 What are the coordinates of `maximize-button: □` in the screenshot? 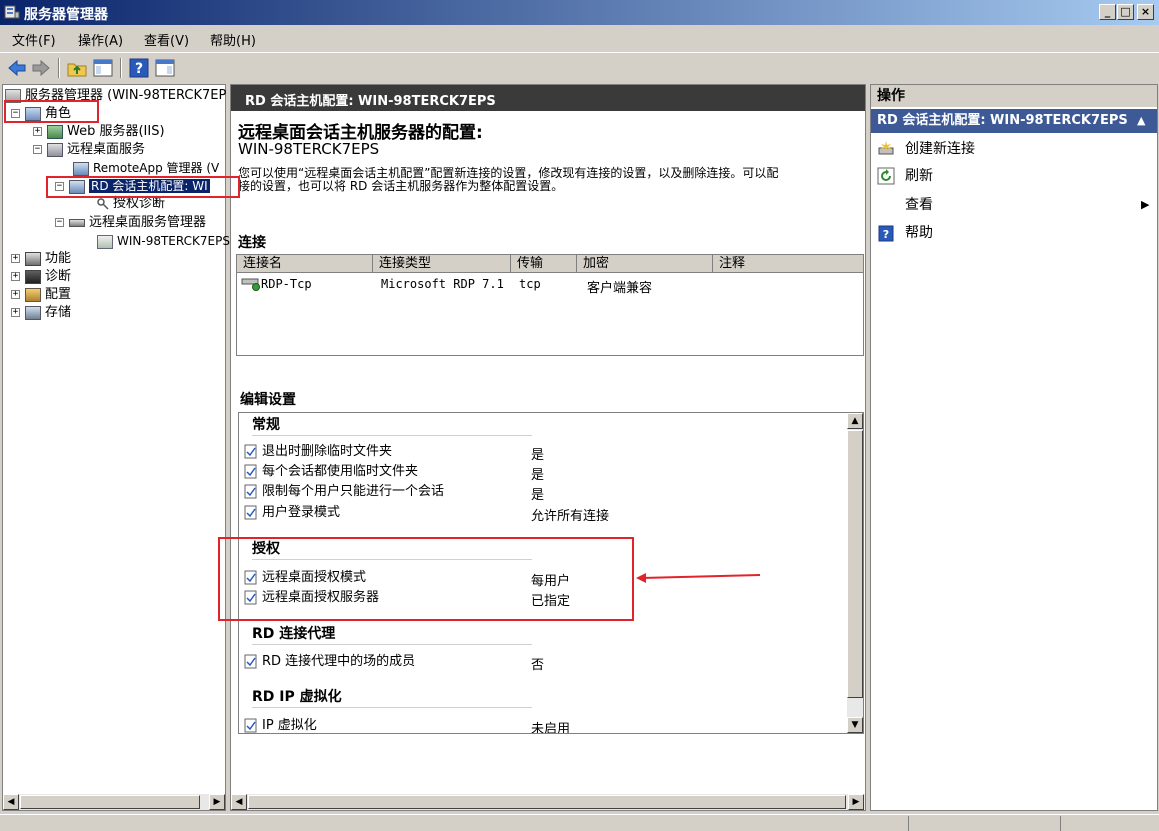 It's located at (1125, 12).